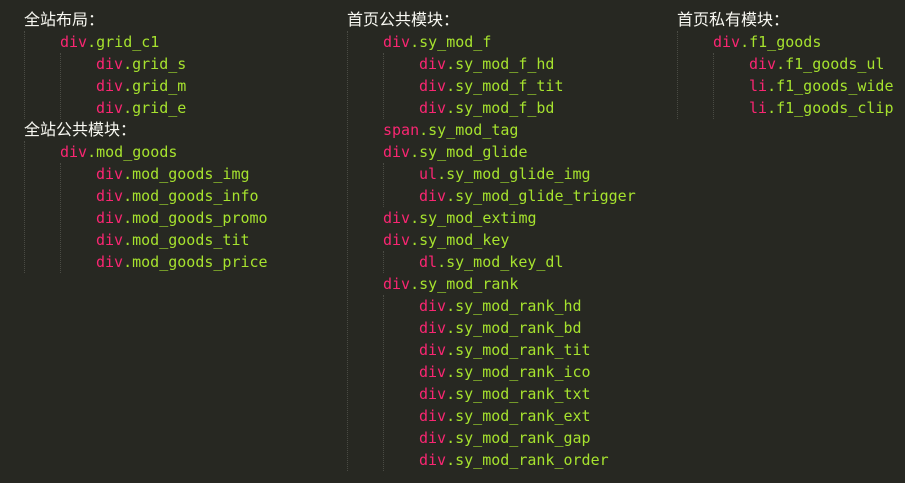  I want to click on selector-line: div.sy_mod_rank_ico, so click(491, 372).